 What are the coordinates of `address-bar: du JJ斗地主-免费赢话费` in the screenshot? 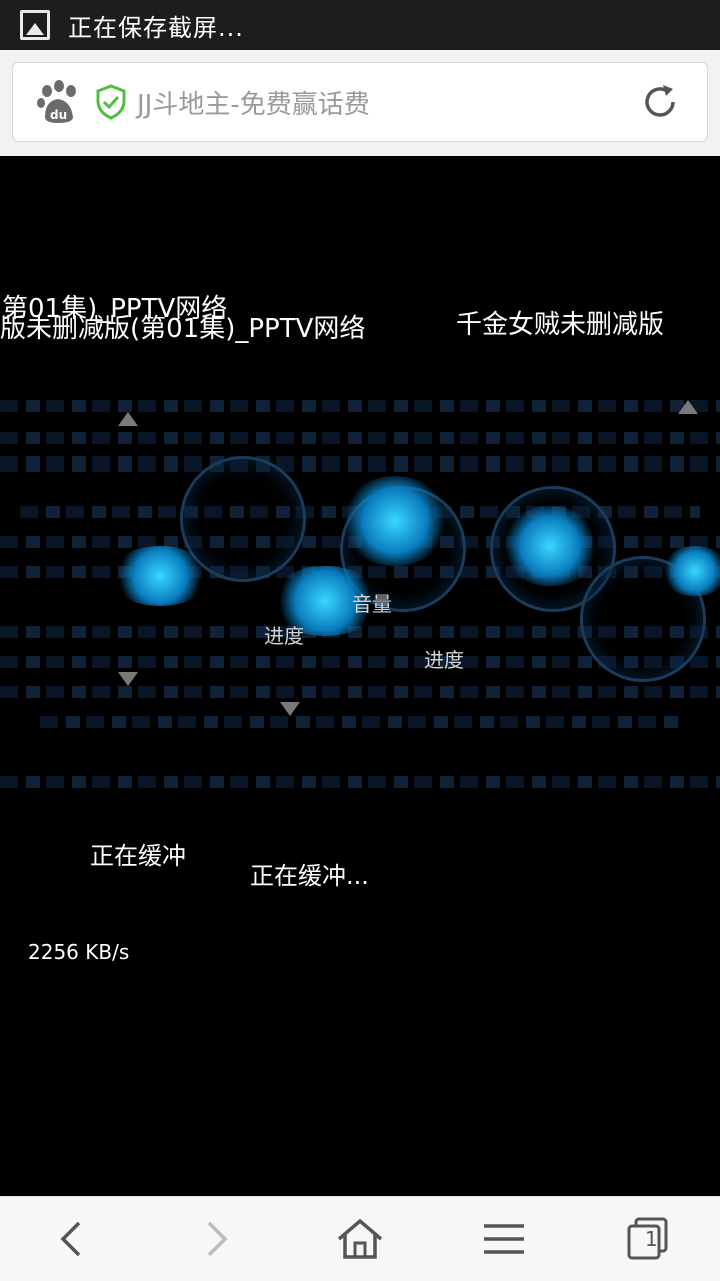 It's located at (360, 102).